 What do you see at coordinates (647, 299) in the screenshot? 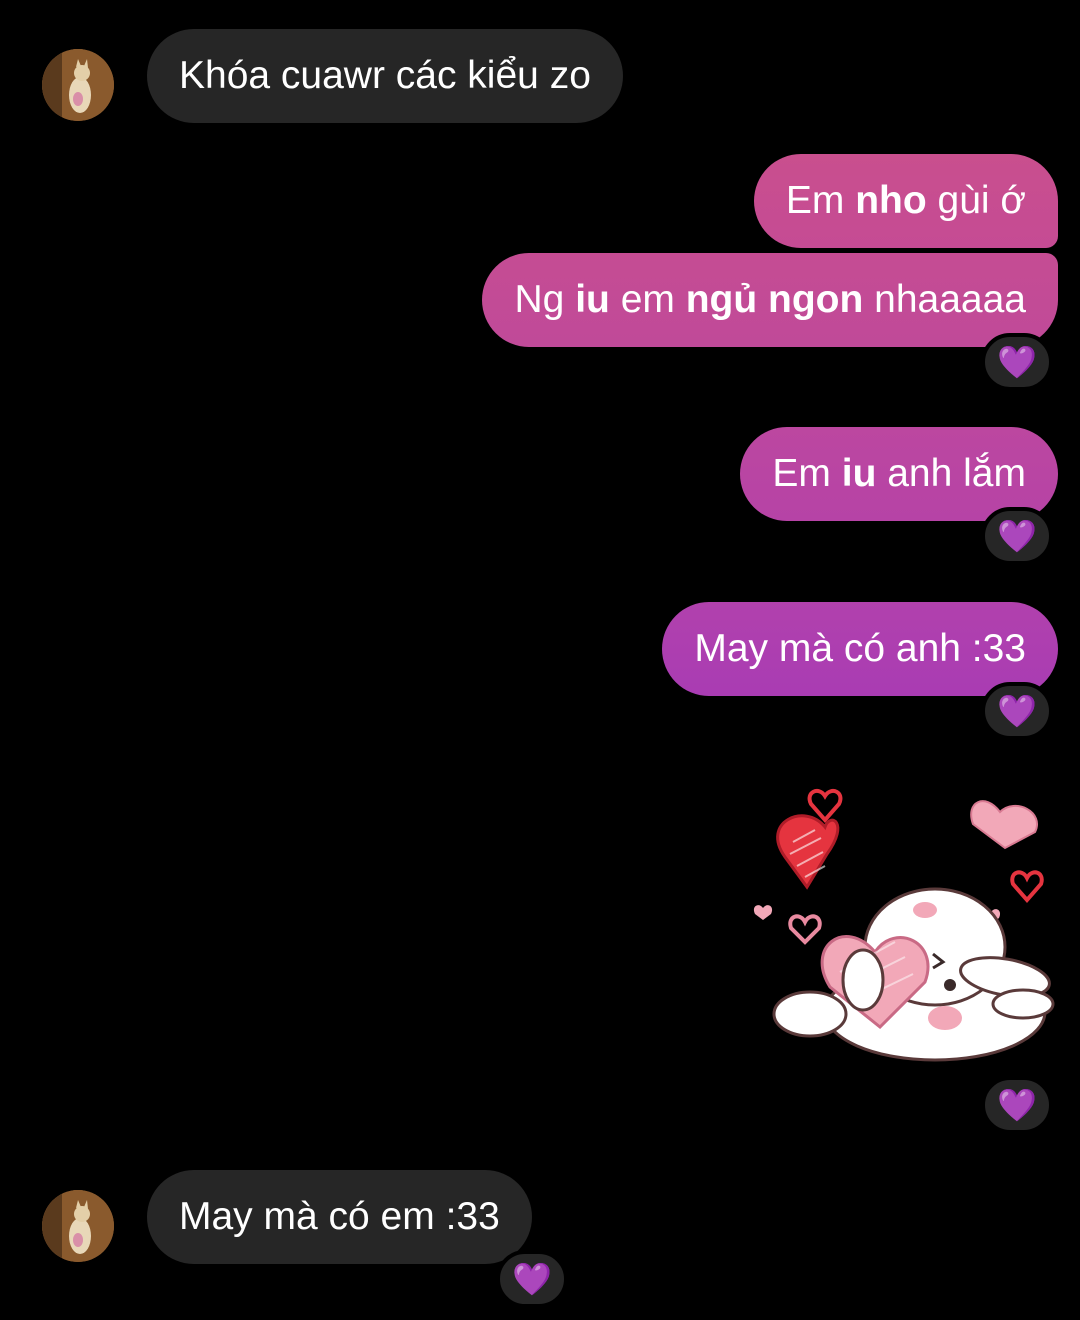
I see `message-text: em` at bounding box center [647, 299].